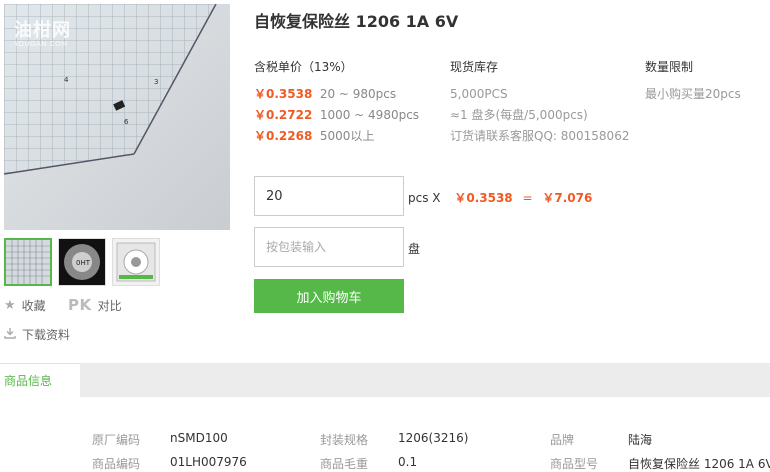  What do you see at coordinates (208, 462) in the screenshot?
I see `info-value: 01LH007976` at bounding box center [208, 462].